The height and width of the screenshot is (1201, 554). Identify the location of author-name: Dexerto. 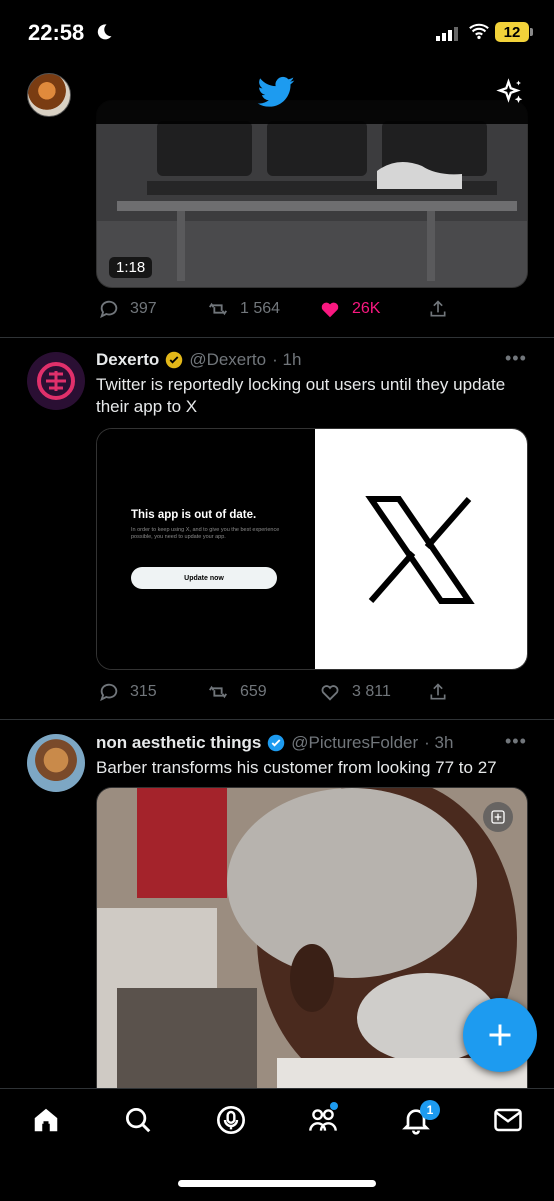
(127, 360).